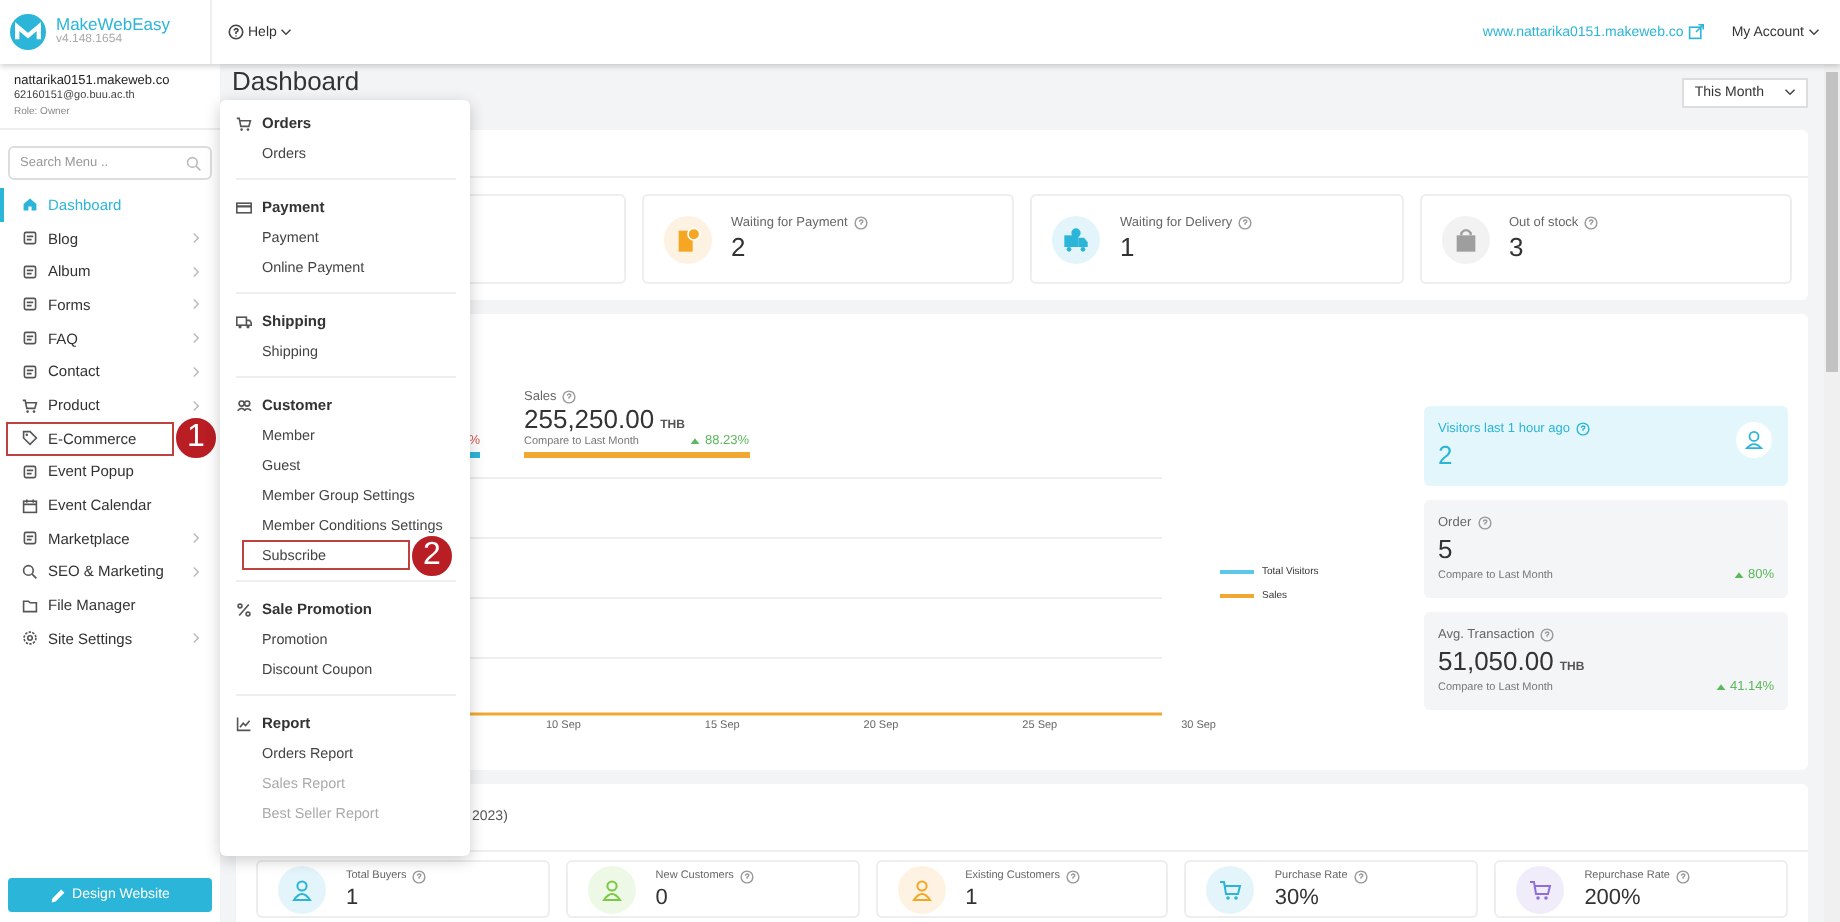 The height and width of the screenshot is (922, 1840). What do you see at coordinates (1496, 661) in the screenshot?
I see `stat-value: 51,050.00` at bounding box center [1496, 661].